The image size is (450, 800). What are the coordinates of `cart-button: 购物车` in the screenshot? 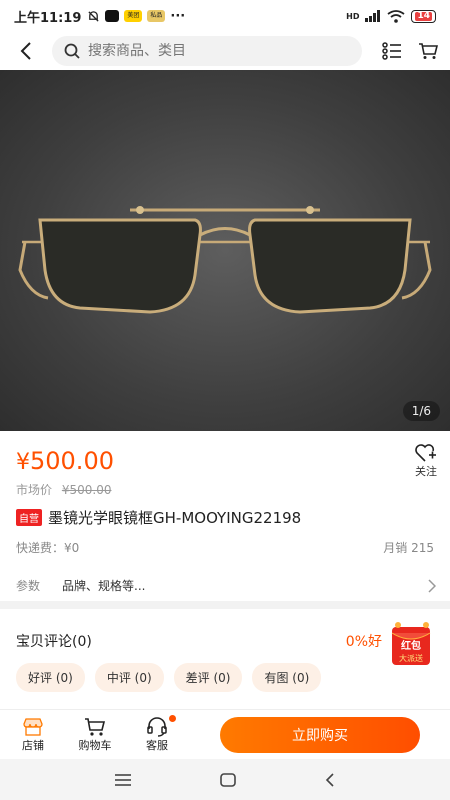 It's located at (95, 735).